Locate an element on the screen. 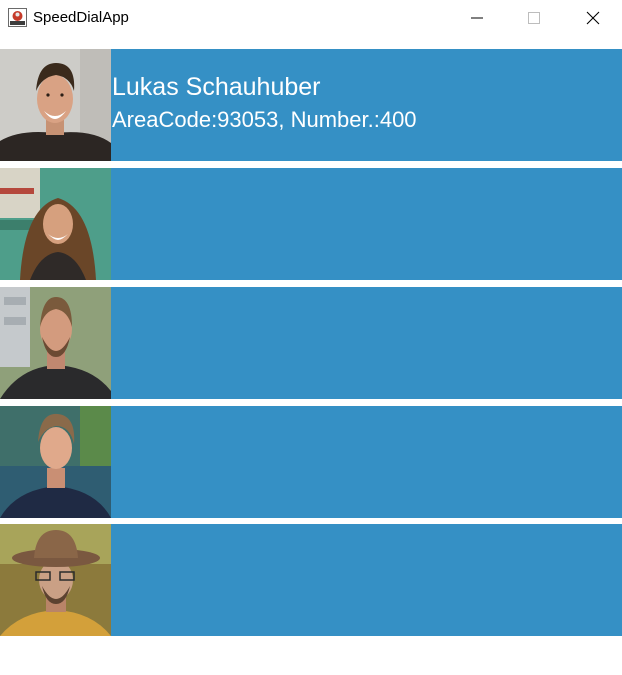 This screenshot has height=675, width=622. close-button is located at coordinates (593, 18).